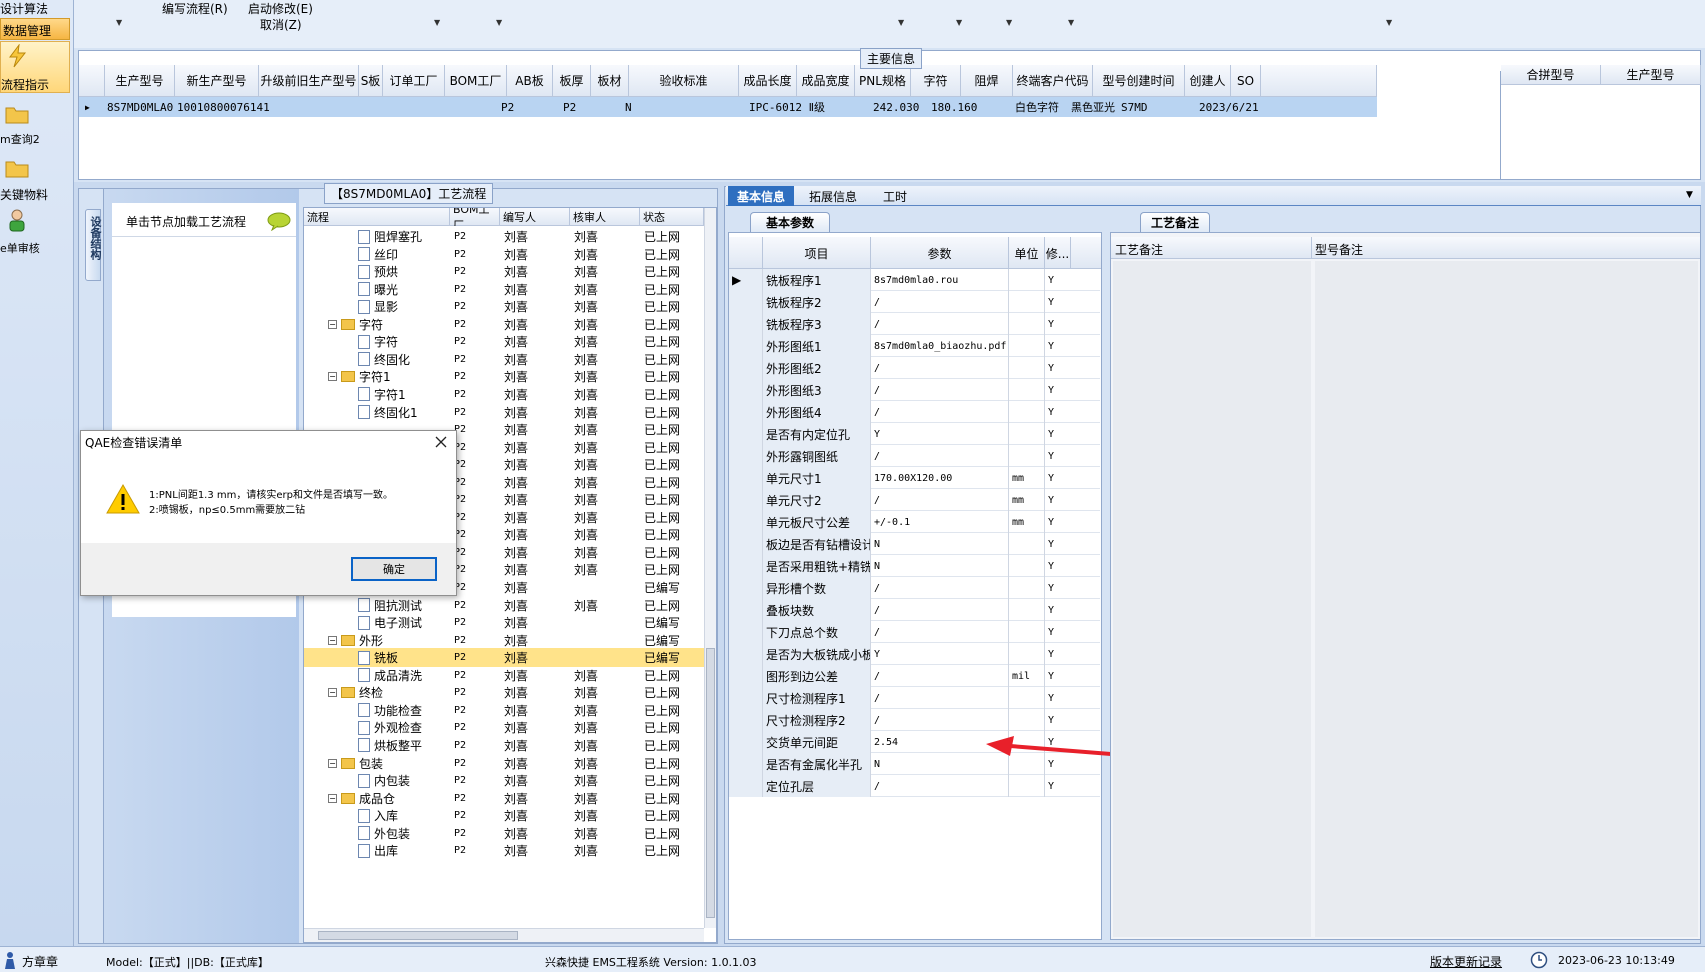  What do you see at coordinates (710, 783) in the screenshot?
I see `flow-vscroll-thumb` at bounding box center [710, 783].